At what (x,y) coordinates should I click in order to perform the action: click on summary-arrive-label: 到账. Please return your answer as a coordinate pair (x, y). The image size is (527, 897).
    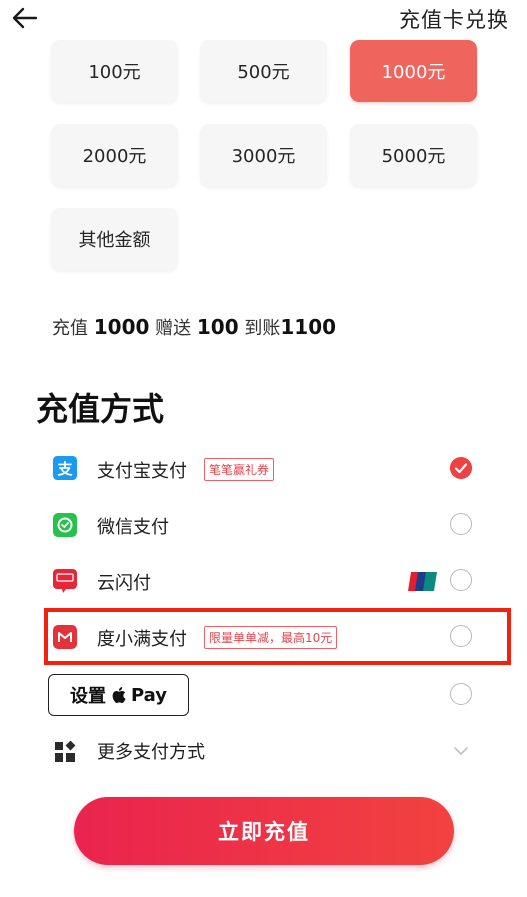
    Looking at the image, I should click on (262, 328).